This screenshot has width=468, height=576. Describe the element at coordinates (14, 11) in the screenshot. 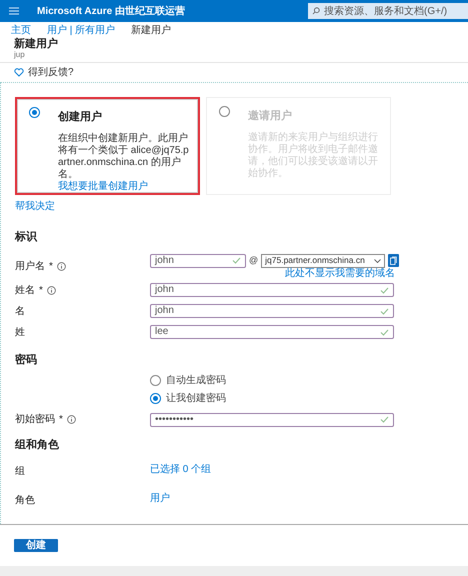

I see `menu-icon` at that location.